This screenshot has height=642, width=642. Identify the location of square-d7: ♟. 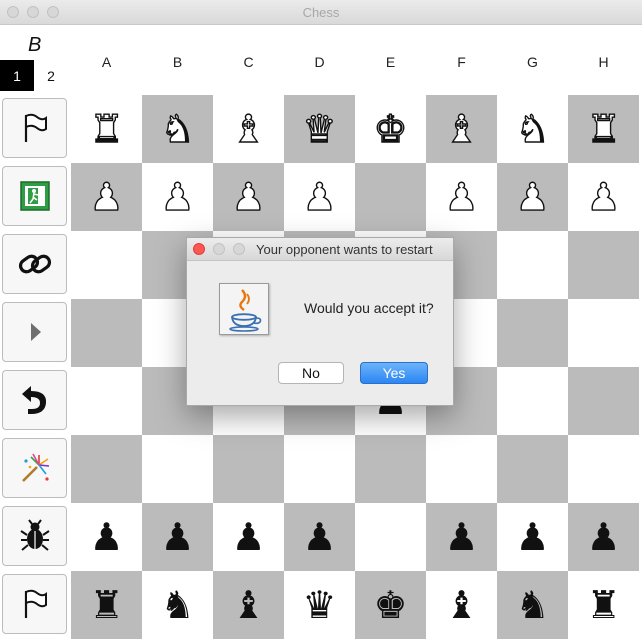
(319, 197).